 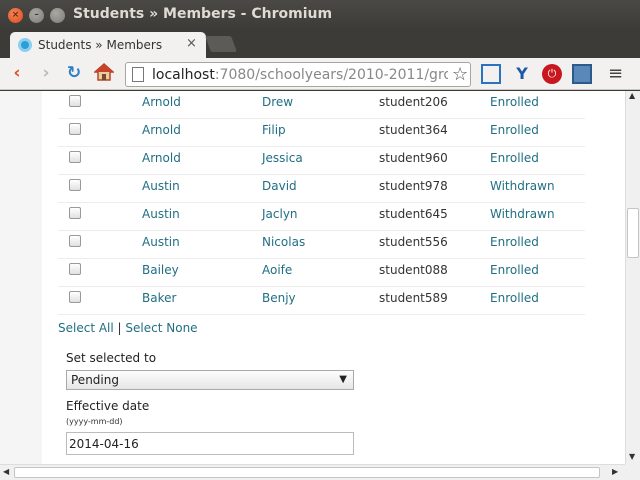 I want to click on select-all-link: Select All, so click(x=86, y=328).